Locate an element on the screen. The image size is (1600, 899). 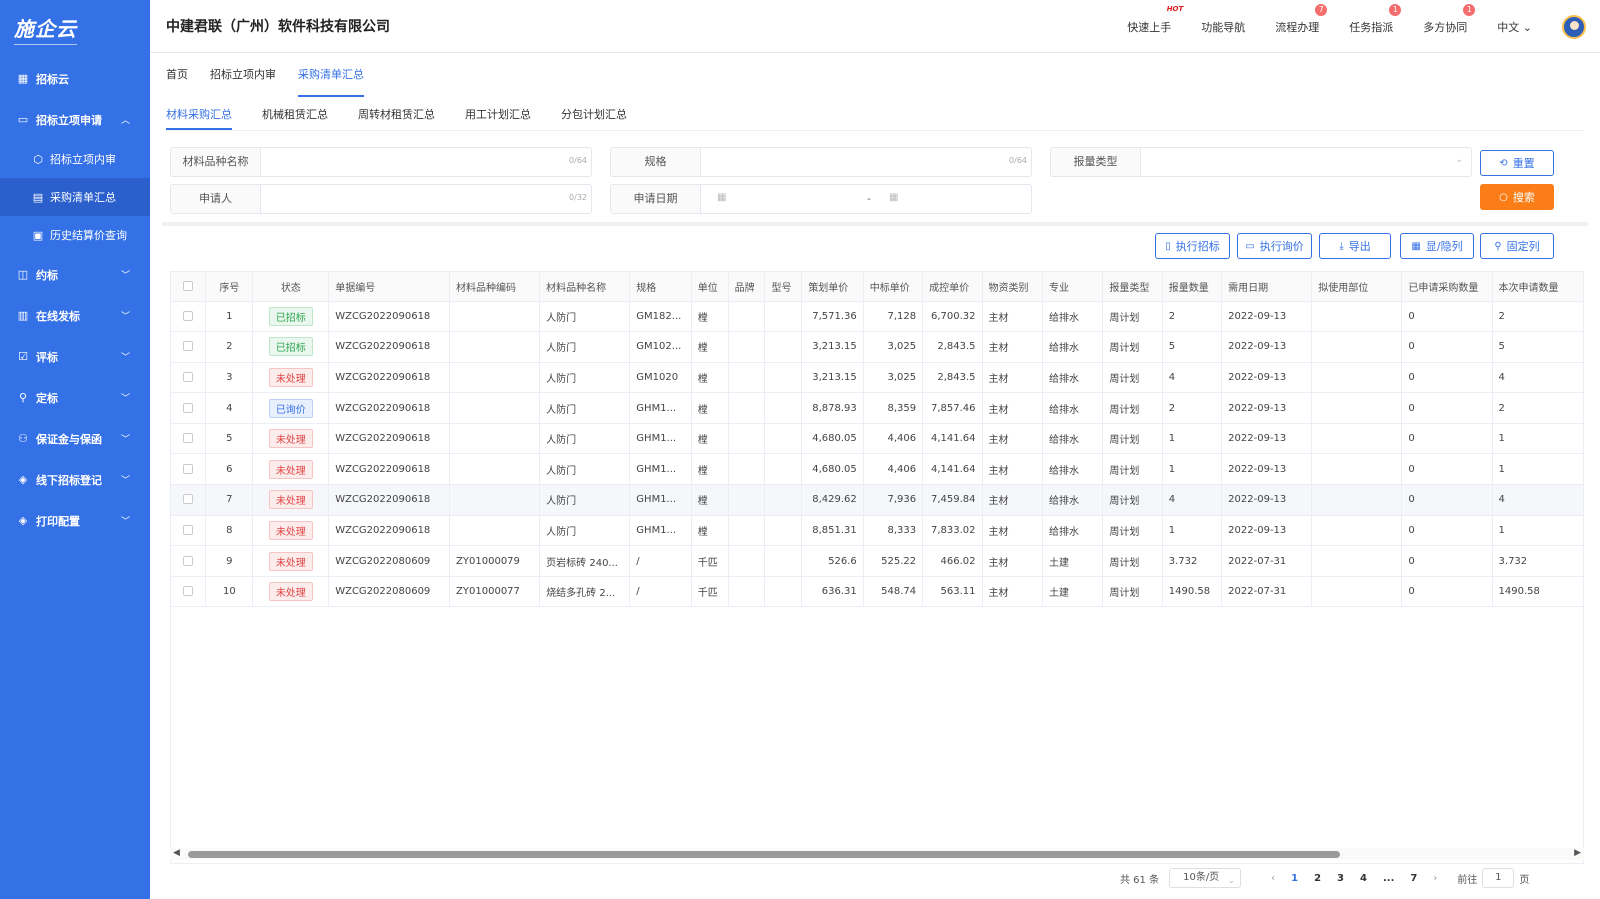
checkbox is located at coordinates (188, 285).